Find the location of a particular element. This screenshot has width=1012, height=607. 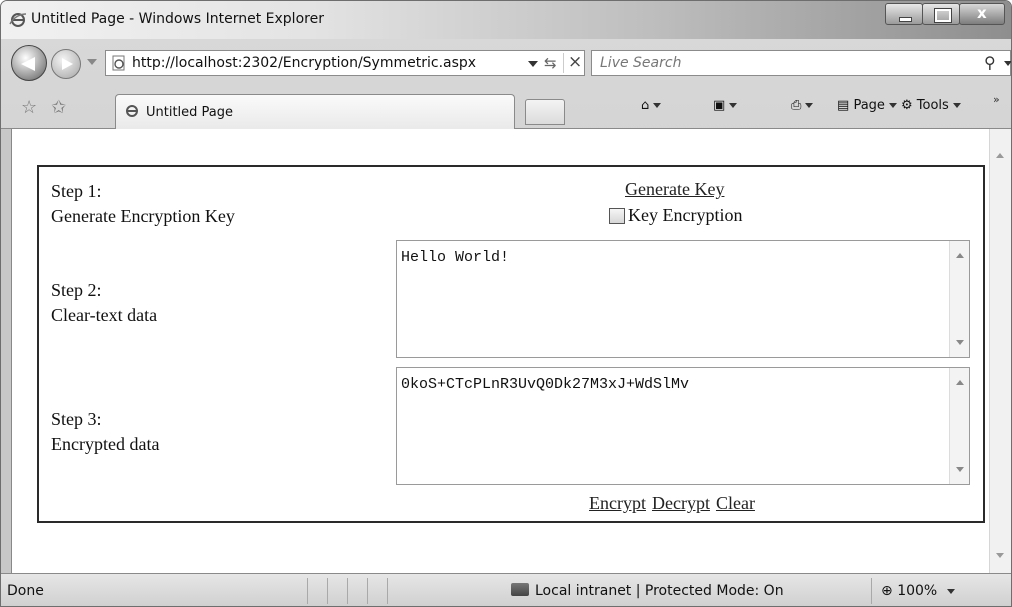

encrypt-link: Encrypt is located at coordinates (617, 503).